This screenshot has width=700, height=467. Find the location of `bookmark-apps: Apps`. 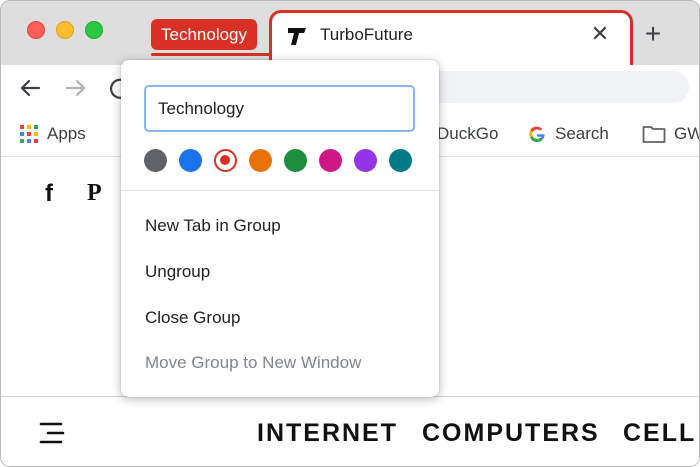

bookmark-apps: Apps is located at coordinates (52, 134).